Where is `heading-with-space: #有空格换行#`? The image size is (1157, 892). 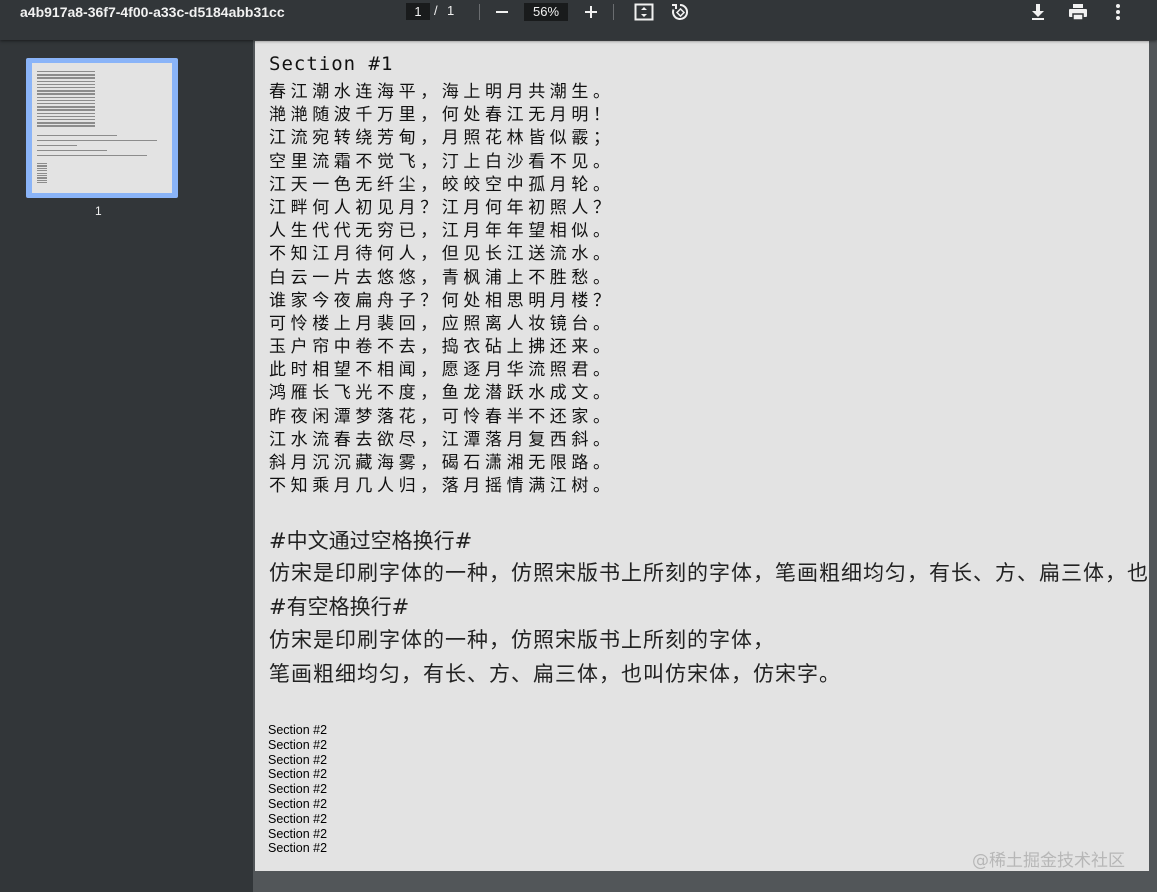
heading-with-space: #有空格换行# is located at coordinates (339, 607).